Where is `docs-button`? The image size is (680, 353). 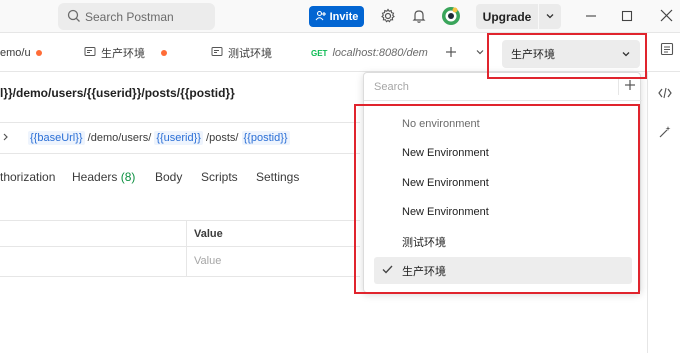 docs-button is located at coordinates (667, 50).